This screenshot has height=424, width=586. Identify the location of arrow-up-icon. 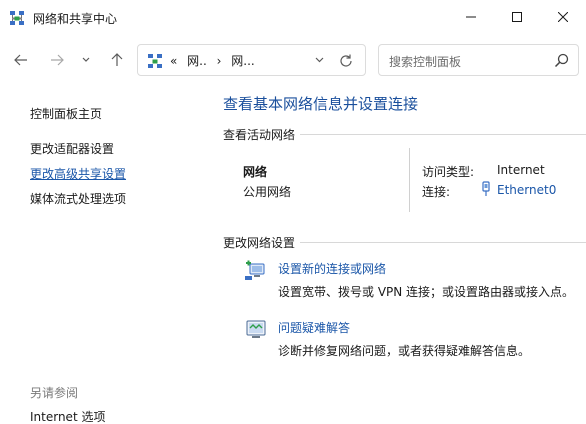
(117, 59).